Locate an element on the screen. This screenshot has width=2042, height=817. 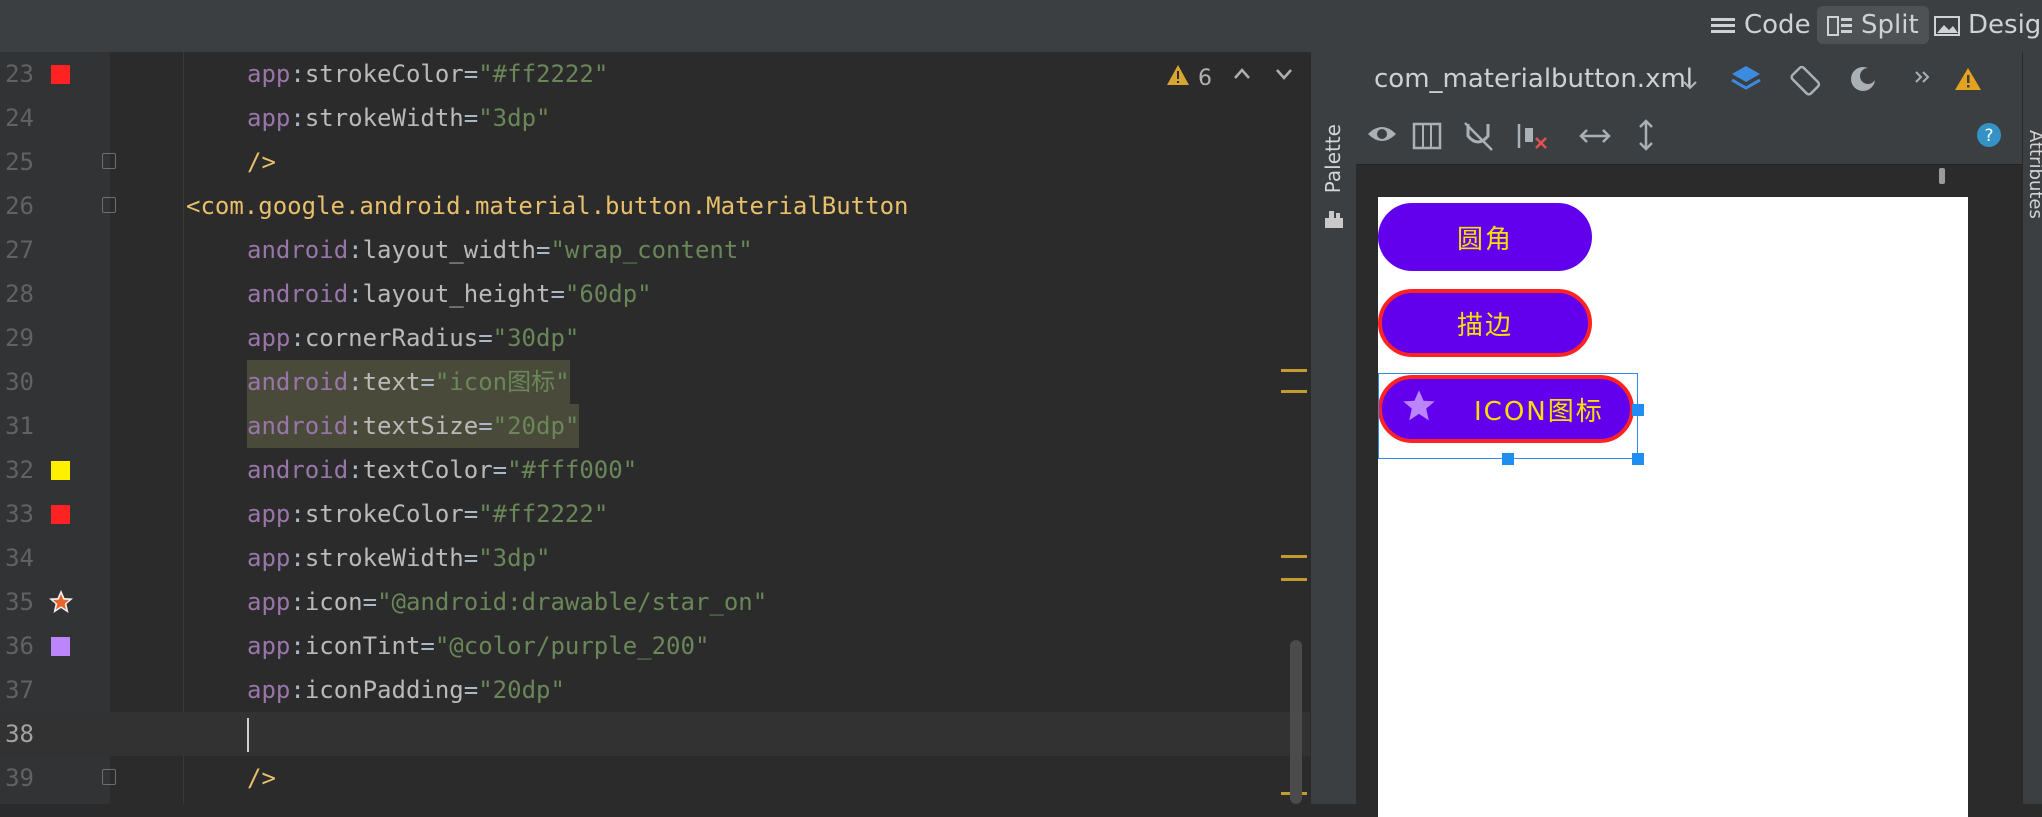
code-view-button: Code is located at coordinates (1760, 25).